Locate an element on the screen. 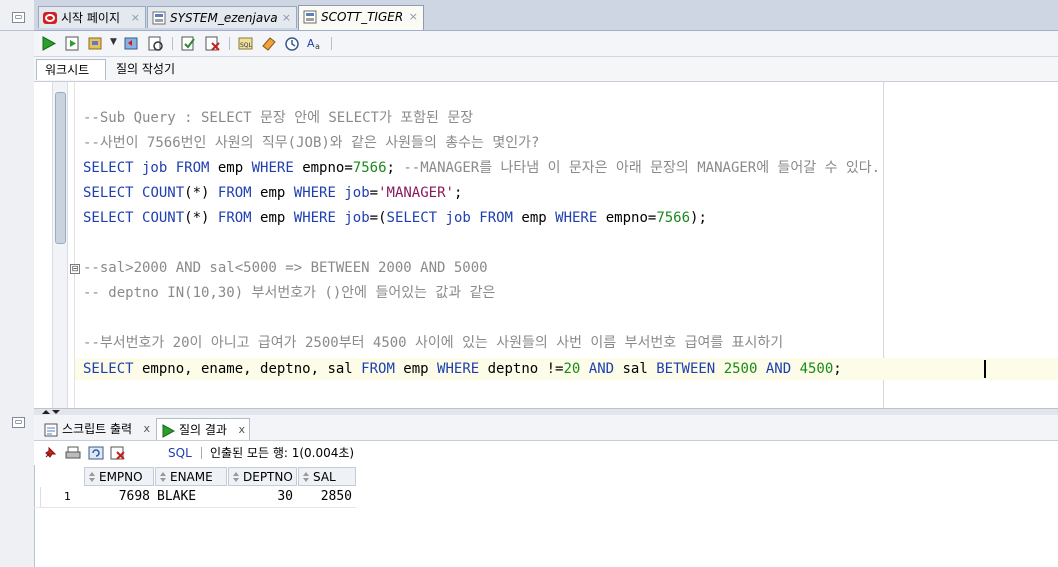 The image size is (1058, 567). autotrace-icon is located at coordinates (189, 43).